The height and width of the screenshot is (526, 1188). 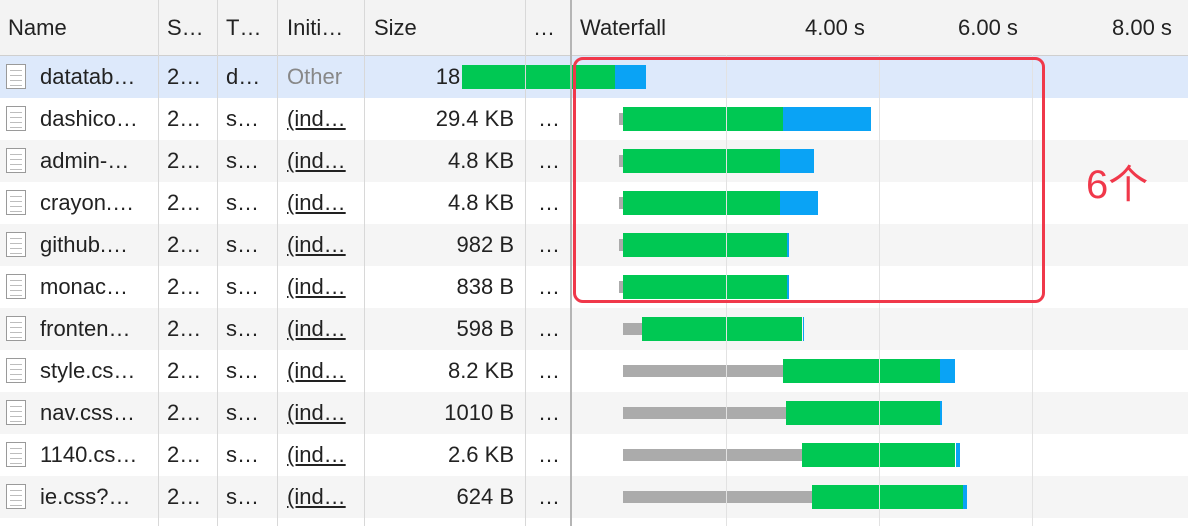 I want to click on time-tick-label: 4.00 s, so click(x=835, y=27).